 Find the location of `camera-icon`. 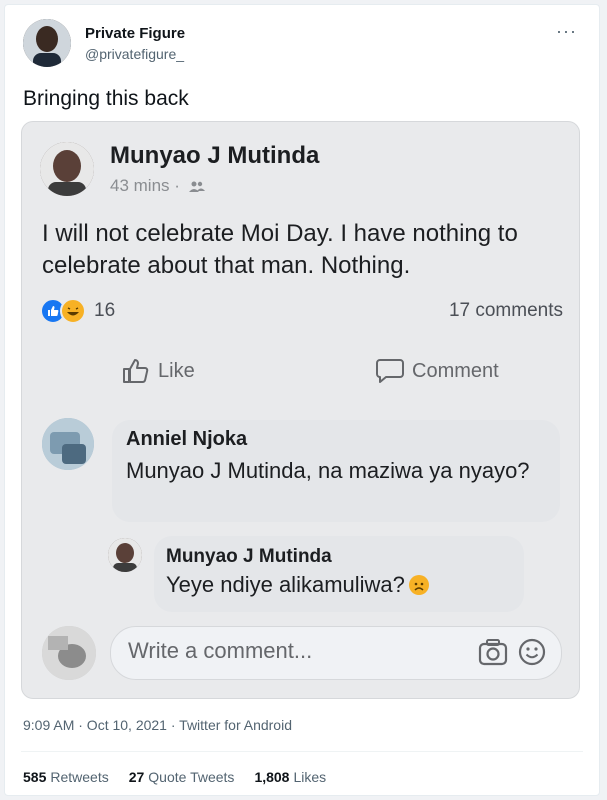

camera-icon is located at coordinates (493, 654).